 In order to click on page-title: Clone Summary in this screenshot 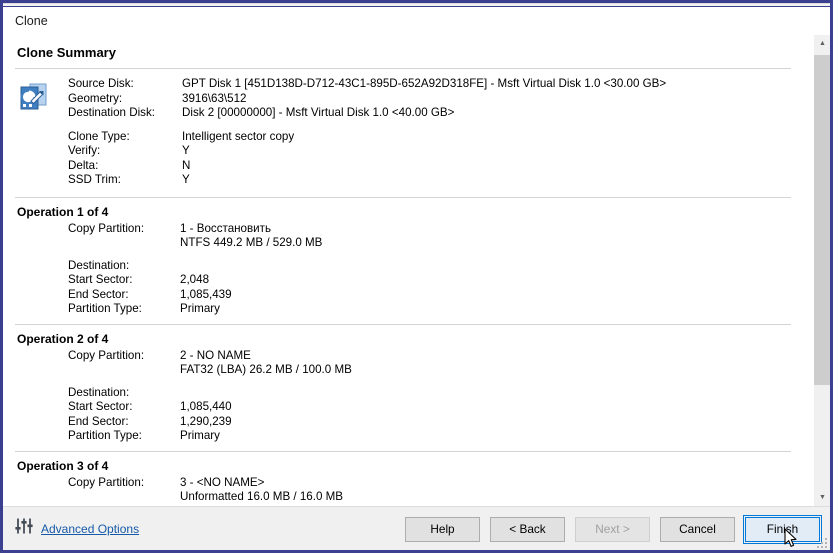, I will do `click(66, 52)`.